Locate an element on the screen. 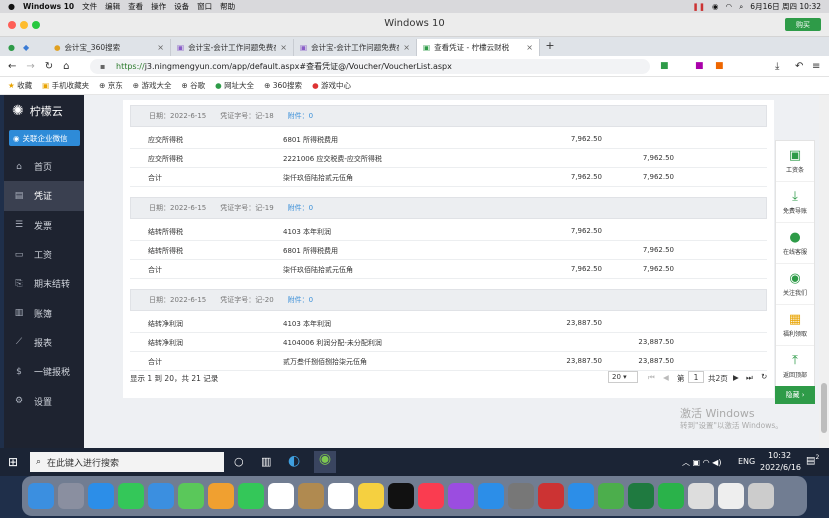 Image resolution: width=829 pixels, height=518 pixels. windows-icon is located at coordinates (581, 496).